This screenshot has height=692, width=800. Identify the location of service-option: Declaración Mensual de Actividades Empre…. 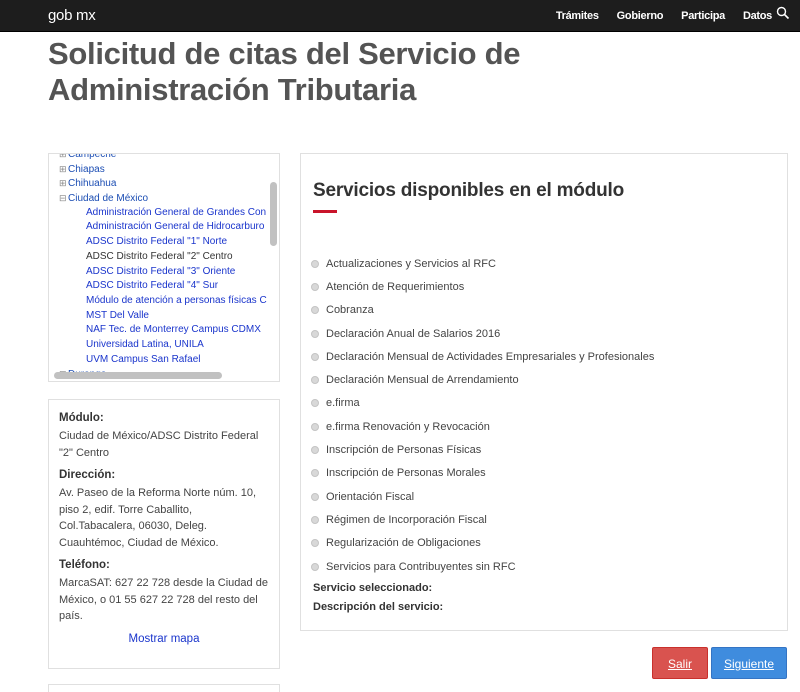
(482, 356).